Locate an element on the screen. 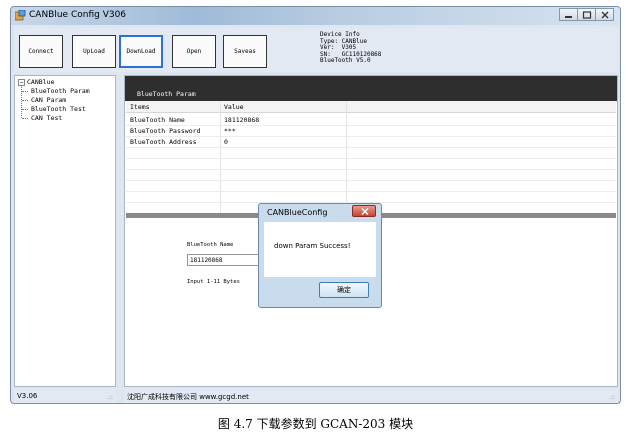 The width and height of the screenshot is (631, 442). tree-item-can-param: CAN Param is located at coordinates (44, 100).